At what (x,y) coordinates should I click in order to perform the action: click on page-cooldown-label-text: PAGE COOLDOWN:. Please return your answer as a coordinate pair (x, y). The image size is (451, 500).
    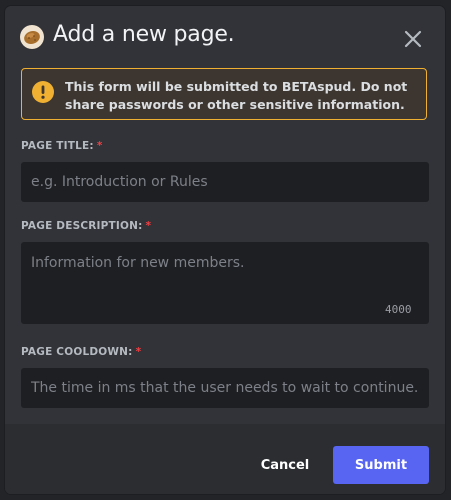
    Looking at the image, I should click on (77, 352).